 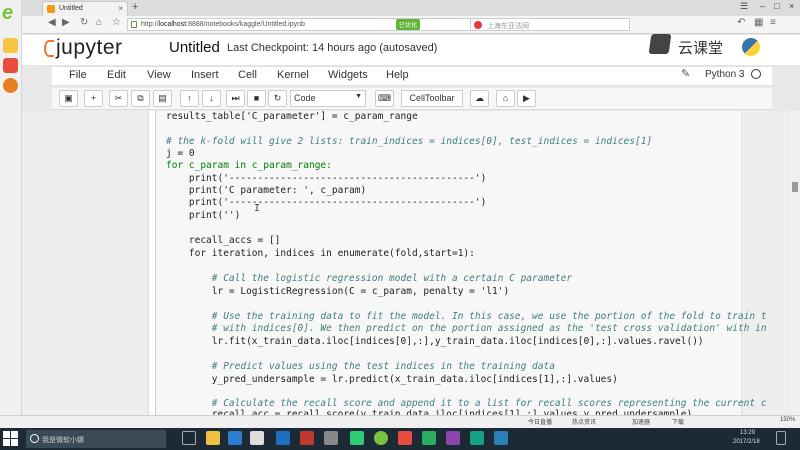 I want to click on cell-type-select: Code ▼, so click(x=328, y=98).